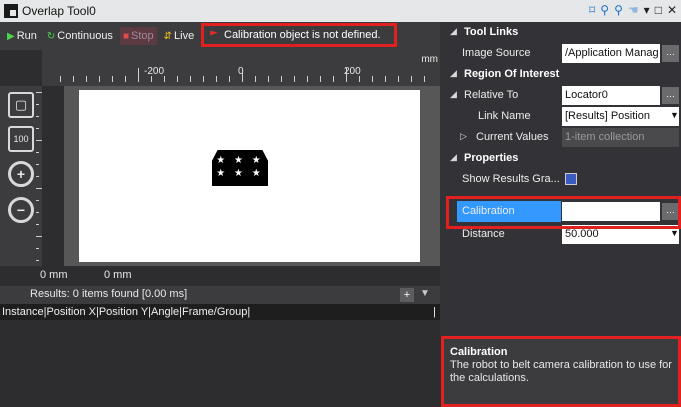  Describe the element at coordinates (633, 10) in the screenshot. I see `pan-icon: ☚` at that location.